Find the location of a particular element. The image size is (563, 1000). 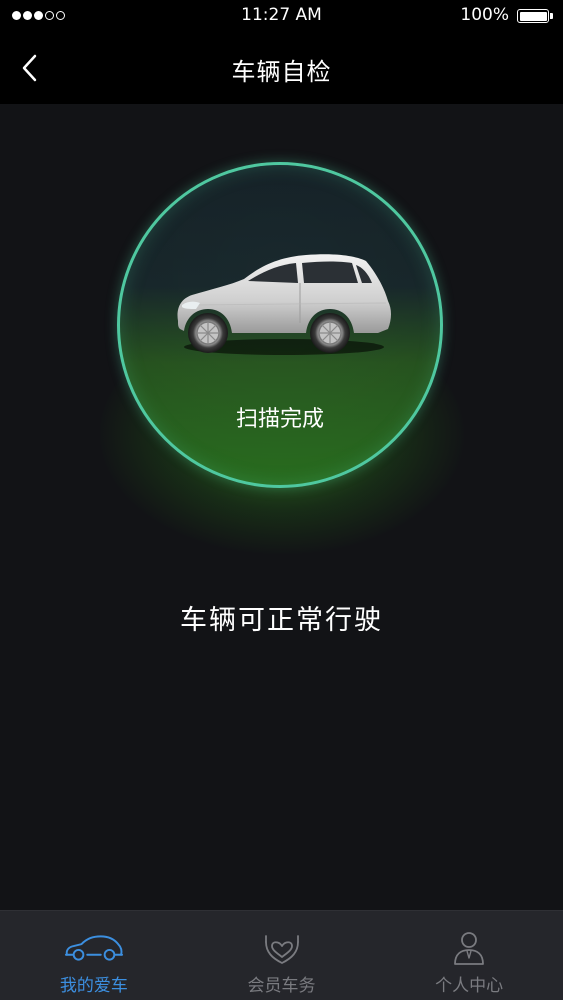

nav-bar: 车辆自检 is located at coordinates (281, 68).